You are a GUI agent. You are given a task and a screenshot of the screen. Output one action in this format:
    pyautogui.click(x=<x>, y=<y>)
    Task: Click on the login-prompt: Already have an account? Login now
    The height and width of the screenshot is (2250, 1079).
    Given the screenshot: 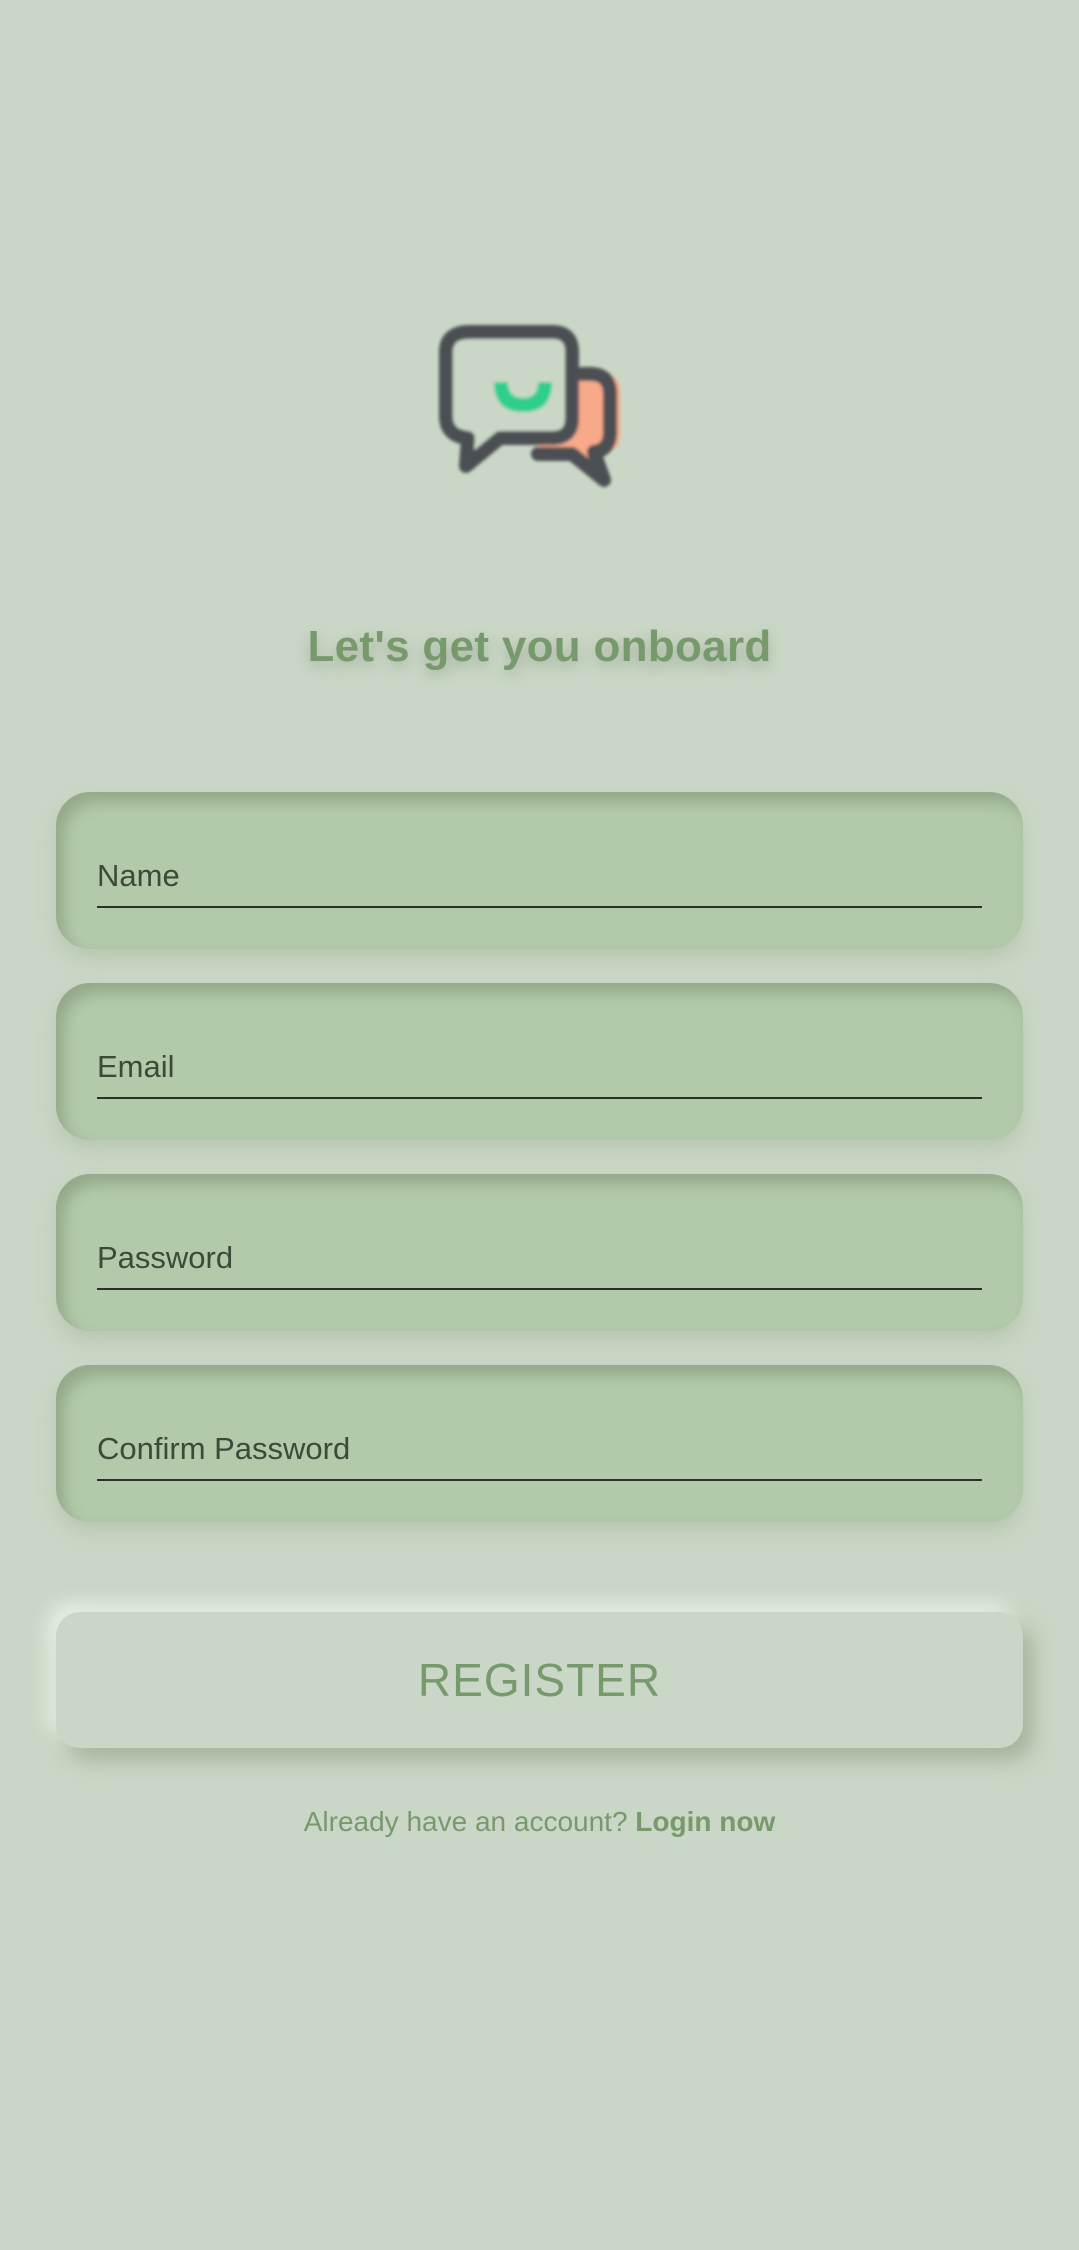 What is the action you would take?
    pyautogui.click(x=539, y=1822)
    